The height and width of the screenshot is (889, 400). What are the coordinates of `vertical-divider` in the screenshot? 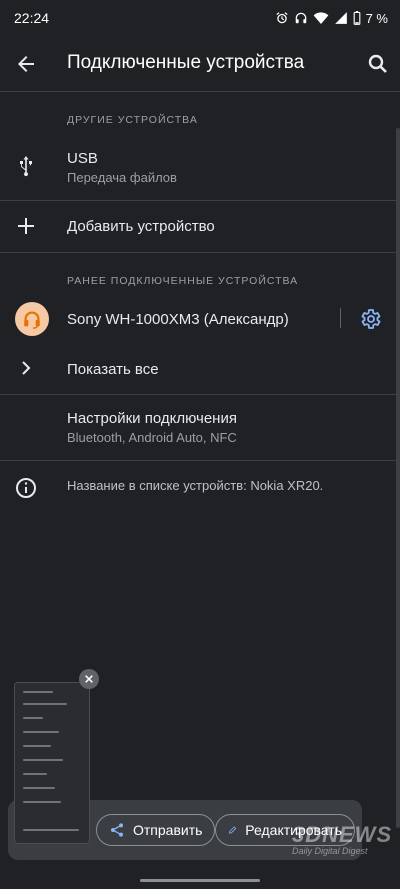 It's located at (340, 318).